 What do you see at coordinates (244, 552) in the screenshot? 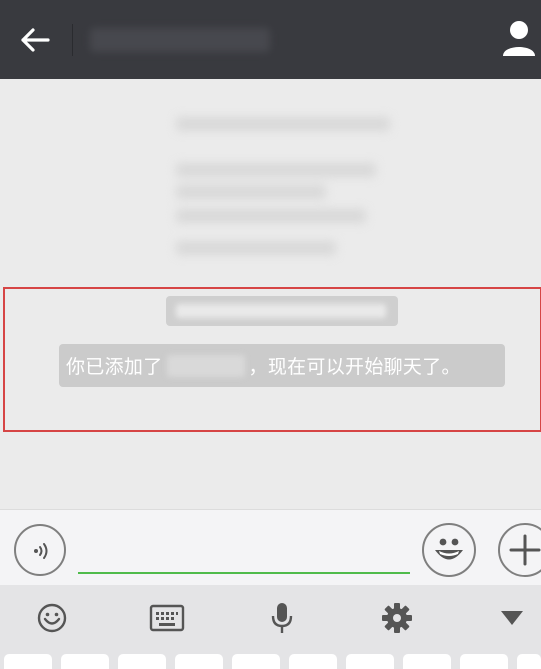
I see `message-input` at bounding box center [244, 552].